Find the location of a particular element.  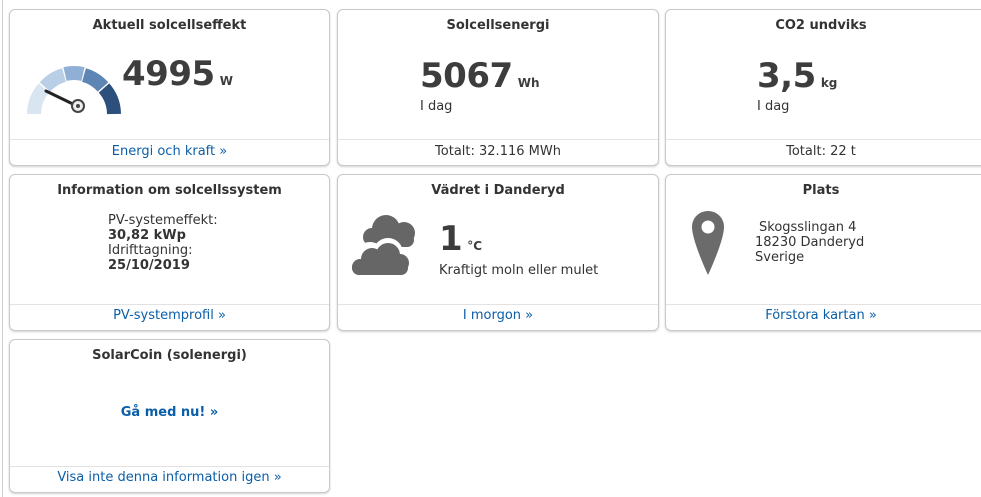

co2-value: 3,5 is located at coordinates (786, 76).